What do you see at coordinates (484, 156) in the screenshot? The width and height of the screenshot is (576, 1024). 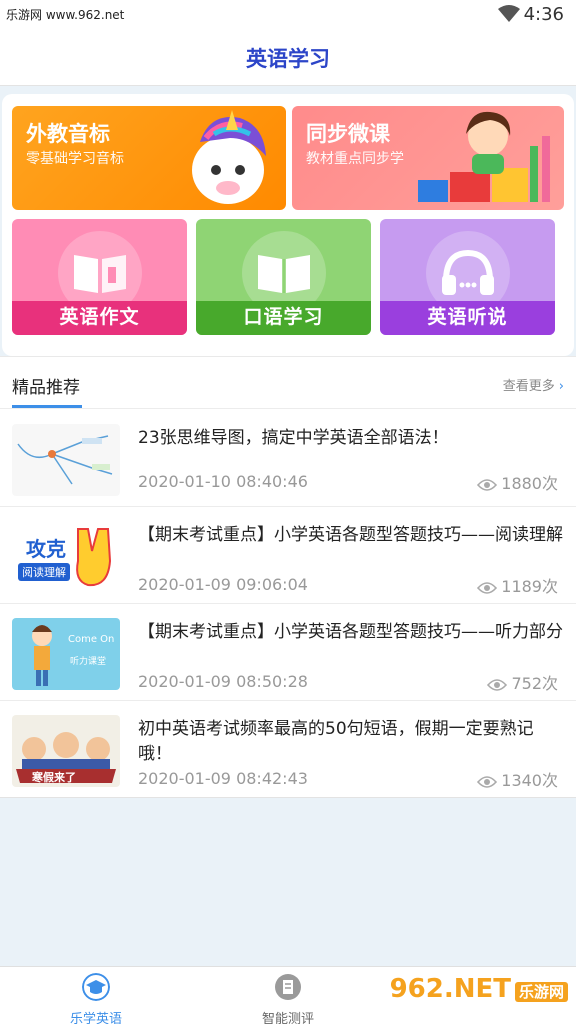 I see `student-books-illustration-icon` at bounding box center [484, 156].